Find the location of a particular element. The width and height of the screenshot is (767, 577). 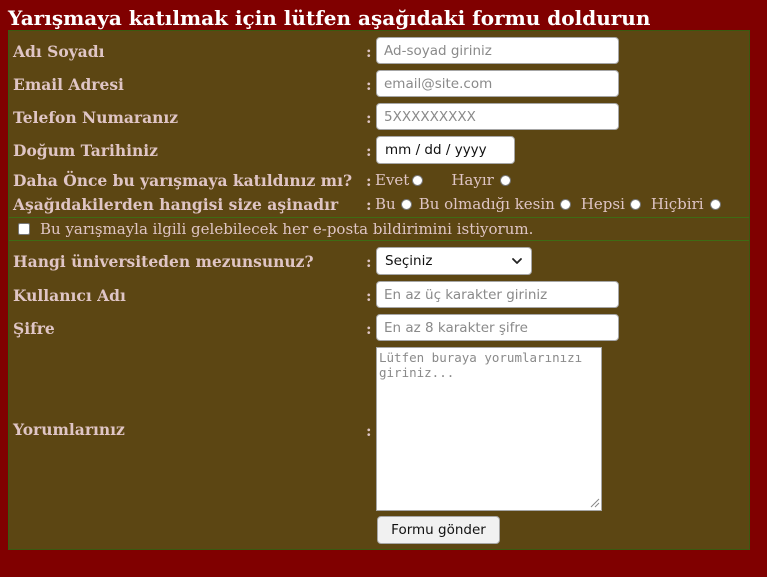

familiar-label: Aşağıdakilerden hangisi size aşinadır is located at coordinates (176, 204).